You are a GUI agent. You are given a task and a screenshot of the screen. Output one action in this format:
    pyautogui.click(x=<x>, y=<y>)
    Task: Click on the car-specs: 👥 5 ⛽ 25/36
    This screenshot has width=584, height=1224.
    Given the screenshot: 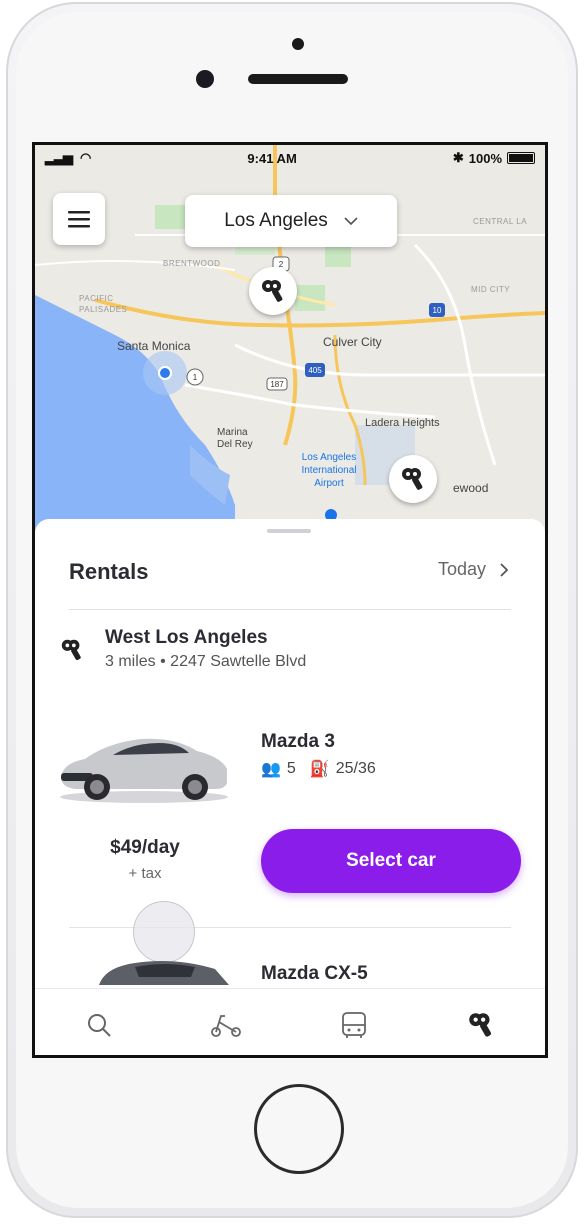 What is the action you would take?
    pyautogui.click(x=318, y=769)
    